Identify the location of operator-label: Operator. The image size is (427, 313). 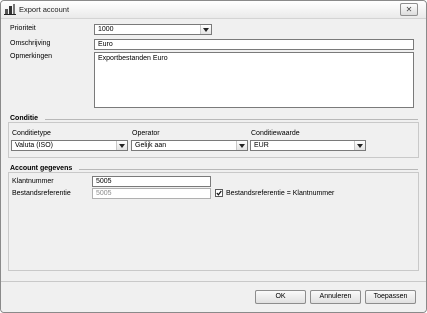
(146, 133).